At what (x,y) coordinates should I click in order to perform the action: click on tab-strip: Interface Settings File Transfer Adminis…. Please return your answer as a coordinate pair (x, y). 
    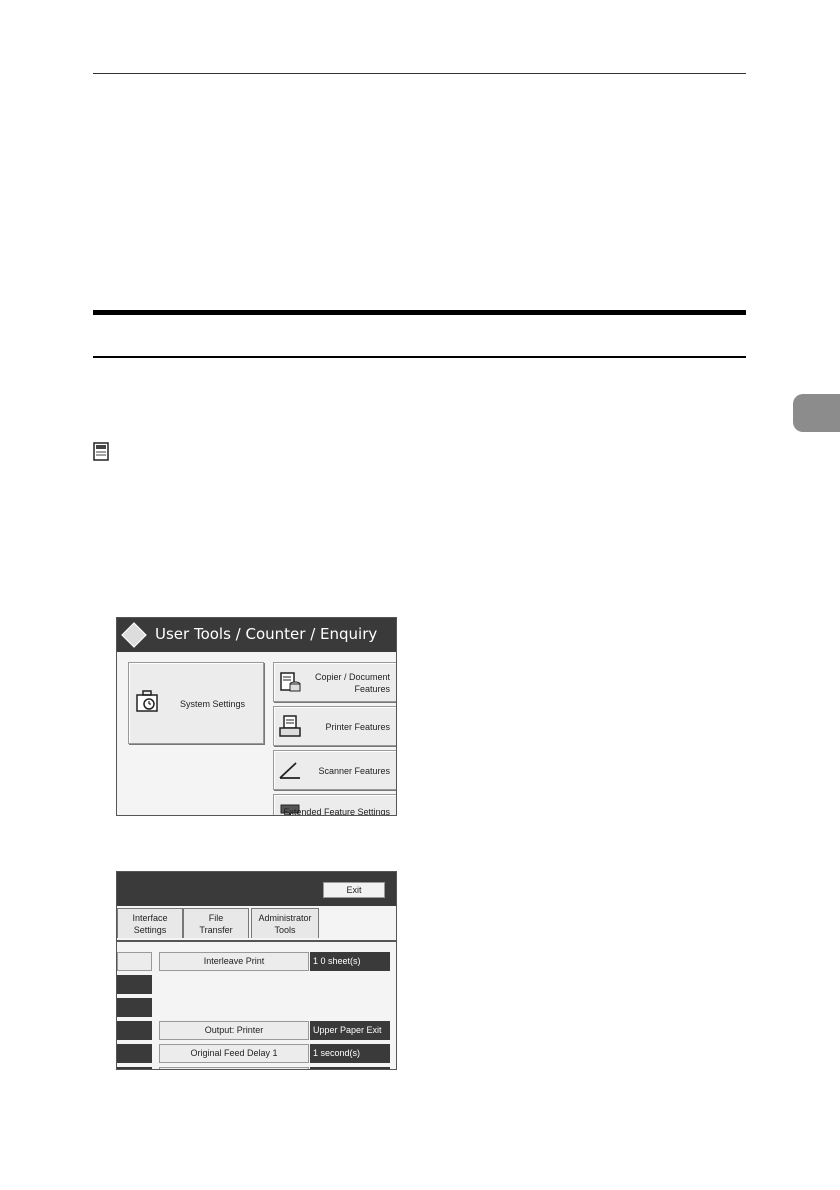
    Looking at the image, I should click on (256, 924).